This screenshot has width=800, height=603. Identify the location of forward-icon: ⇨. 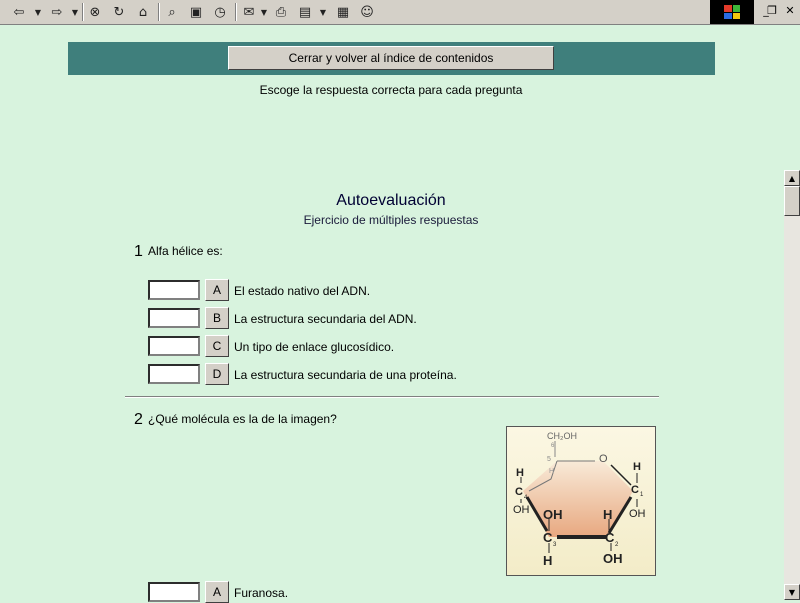
(57, 12).